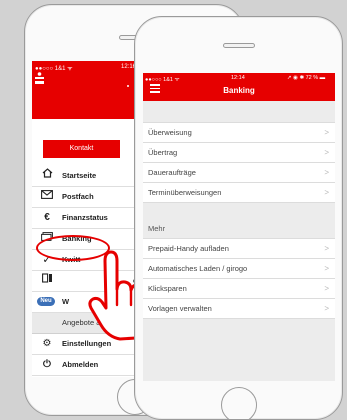 The height and width of the screenshot is (420, 347). What do you see at coordinates (239, 192) in the screenshot?
I see `list-item-terminueberweisungen: Terminüberweisungen >` at bounding box center [239, 192].